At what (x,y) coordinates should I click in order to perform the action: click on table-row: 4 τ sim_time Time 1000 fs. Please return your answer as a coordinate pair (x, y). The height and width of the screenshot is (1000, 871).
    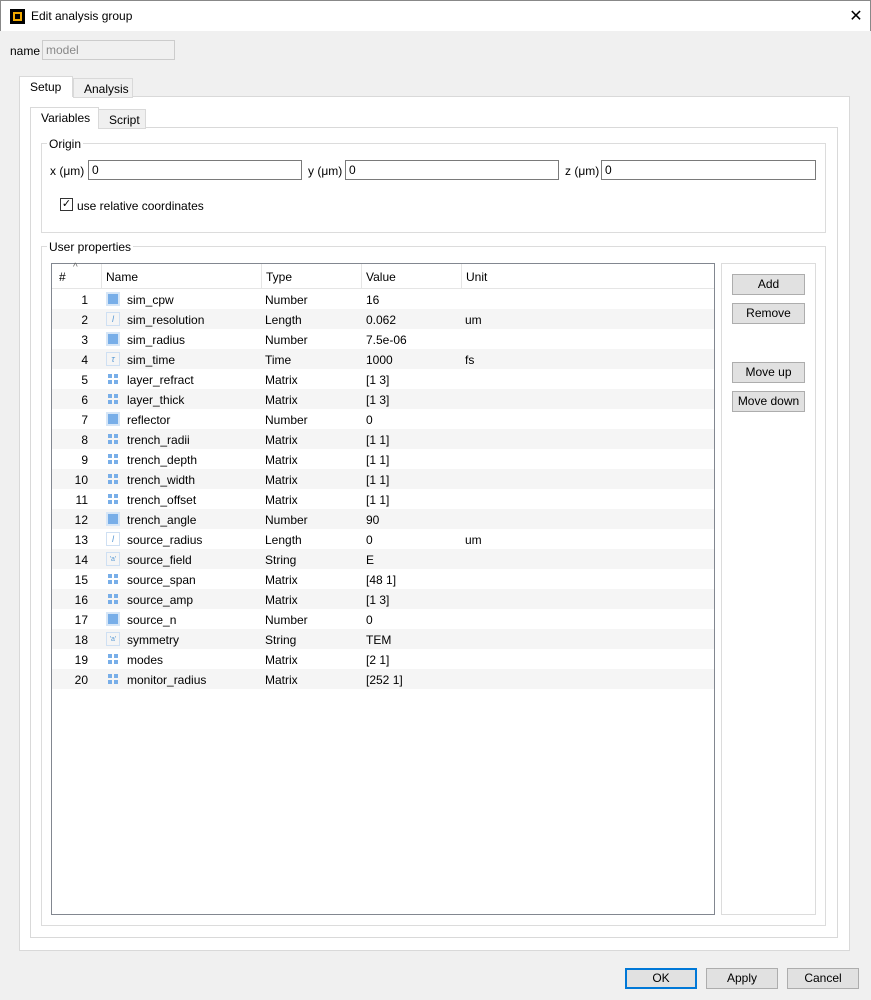
    Looking at the image, I should click on (383, 359).